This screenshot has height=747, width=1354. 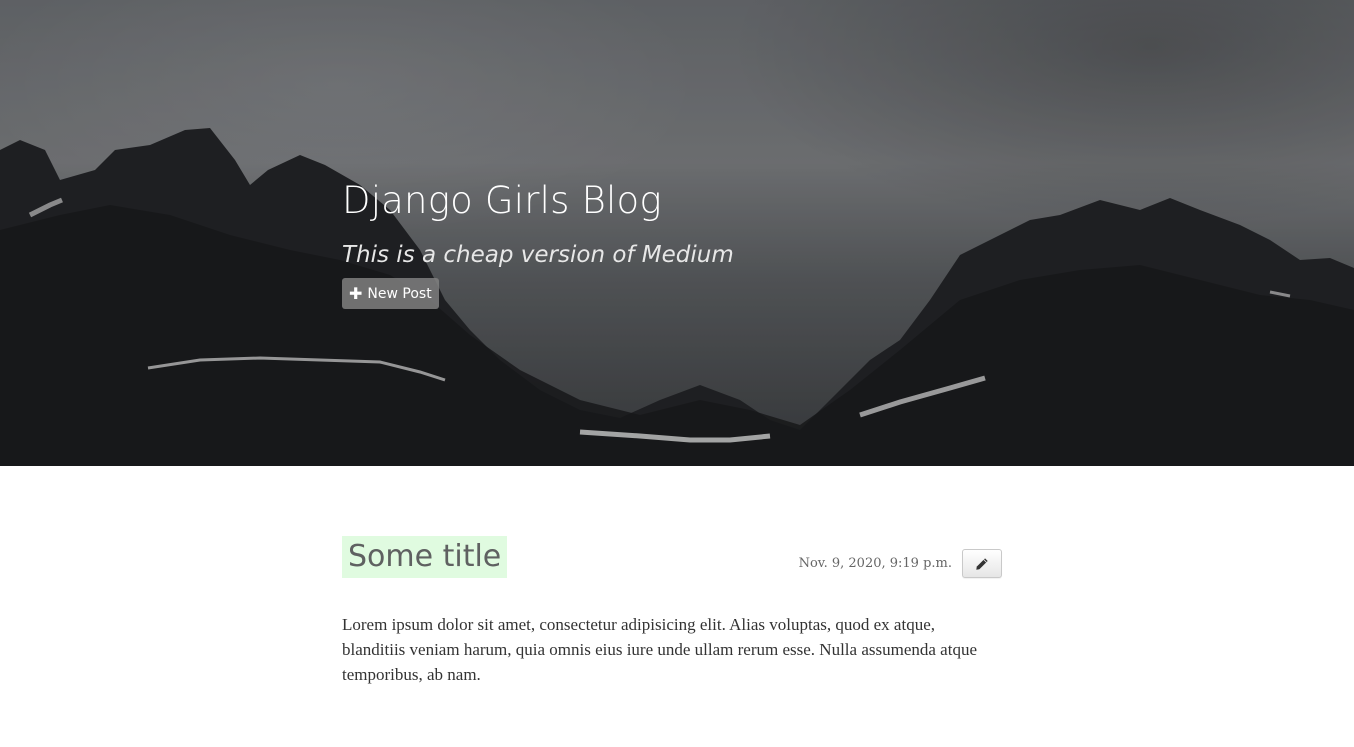 What do you see at coordinates (399, 293) in the screenshot?
I see `new-post-label: New Post` at bounding box center [399, 293].